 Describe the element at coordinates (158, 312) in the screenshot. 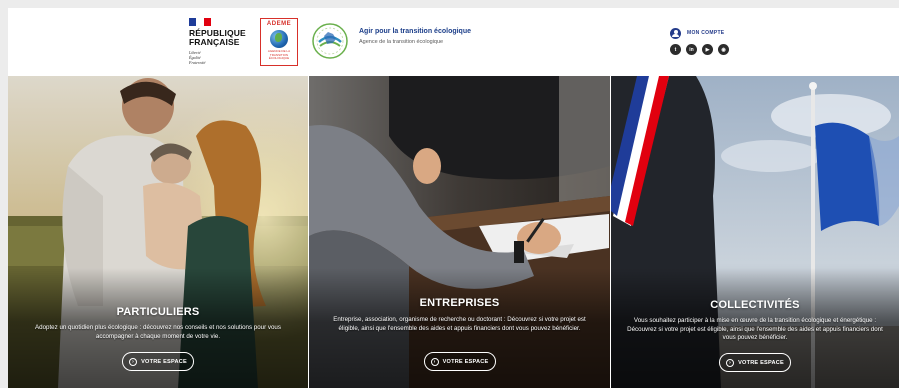

I see `panel-title: PARTICULIERS` at that location.